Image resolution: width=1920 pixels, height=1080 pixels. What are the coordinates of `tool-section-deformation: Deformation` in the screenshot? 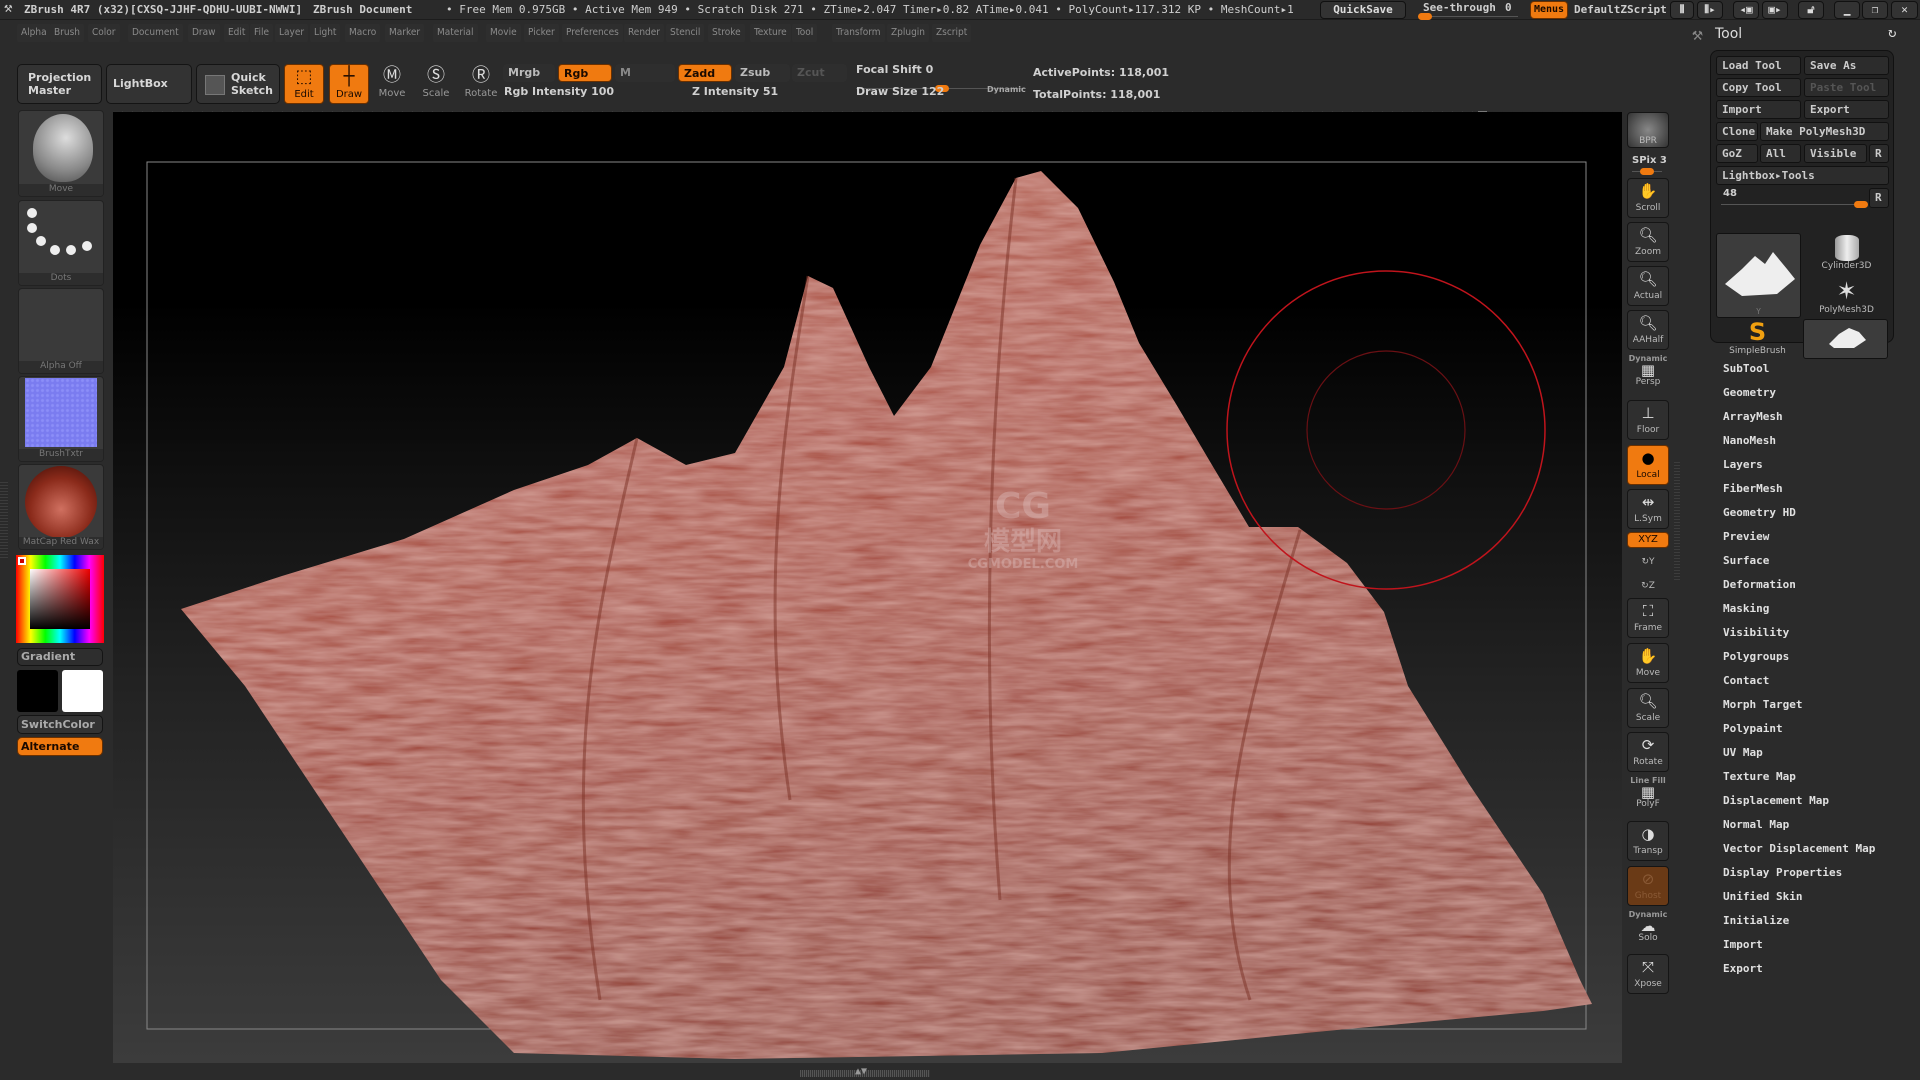 It's located at (1759, 584).